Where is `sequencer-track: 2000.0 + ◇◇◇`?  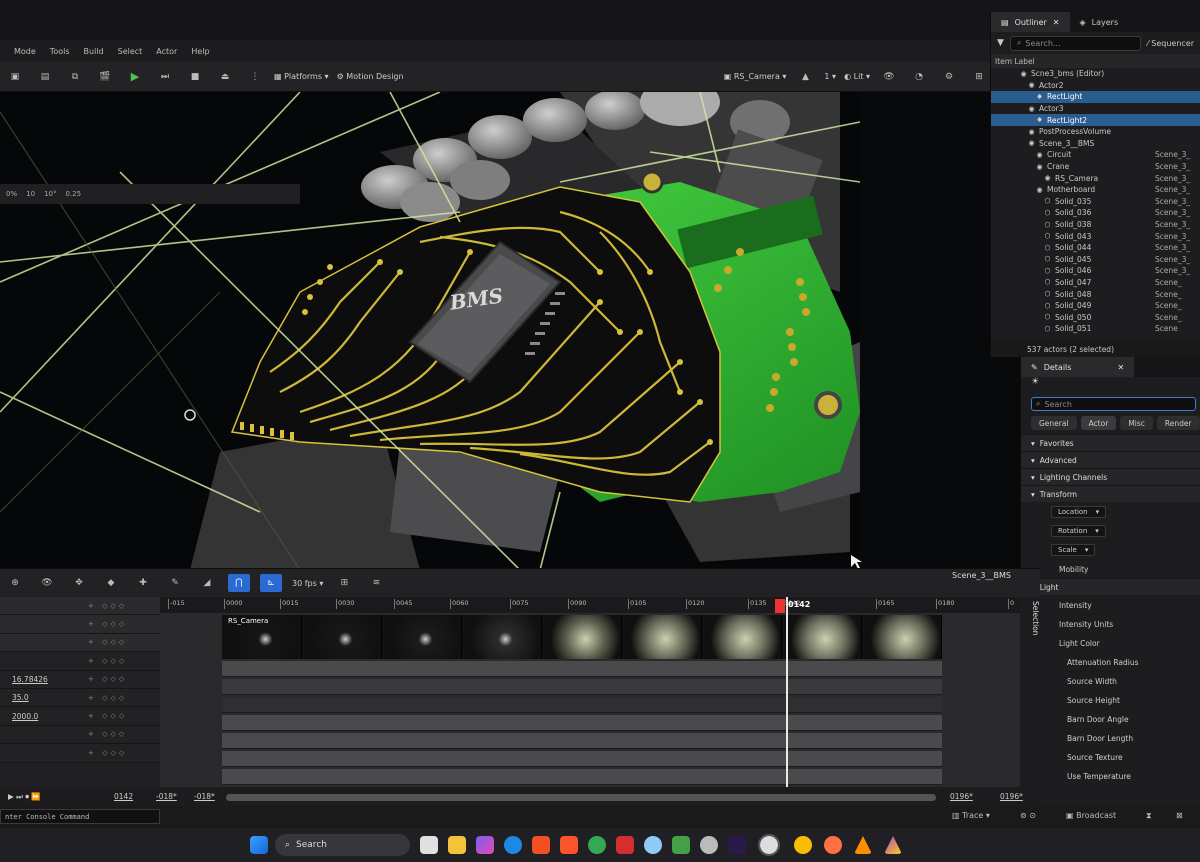 sequencer-track: 2000.0 + ◇◇◇ is located at coordinates (80, 716).